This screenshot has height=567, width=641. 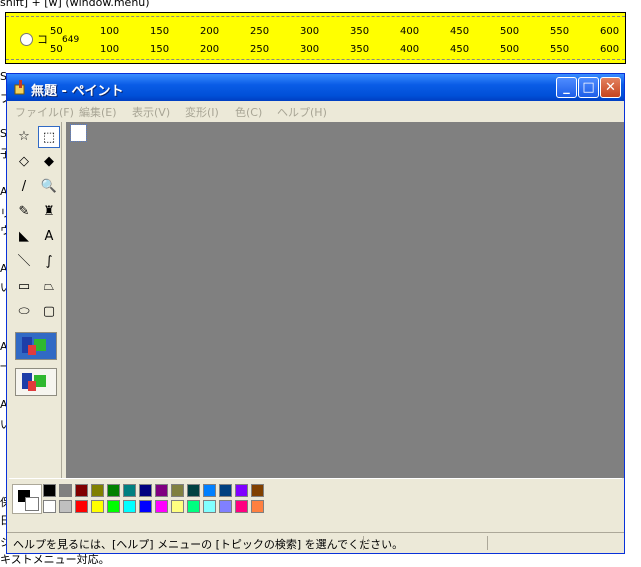 I want to click on menu-file: ファイル(F), so click(x=44, y=112).